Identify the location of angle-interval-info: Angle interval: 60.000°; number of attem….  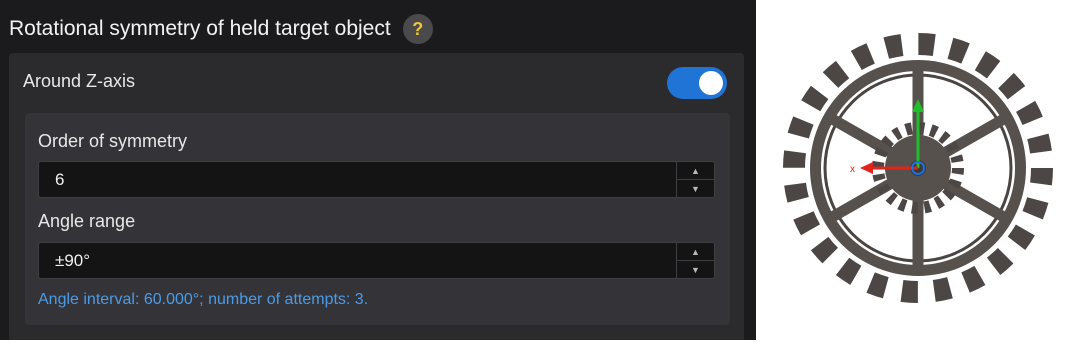
(203, 299).